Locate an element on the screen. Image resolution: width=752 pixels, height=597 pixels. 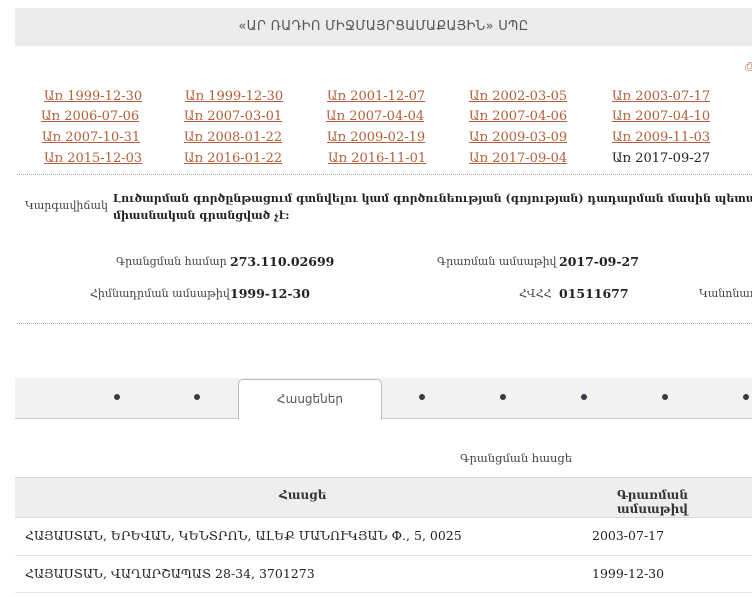
date-link: Առ 2007-04-06 is located at coordinates (518, 116).